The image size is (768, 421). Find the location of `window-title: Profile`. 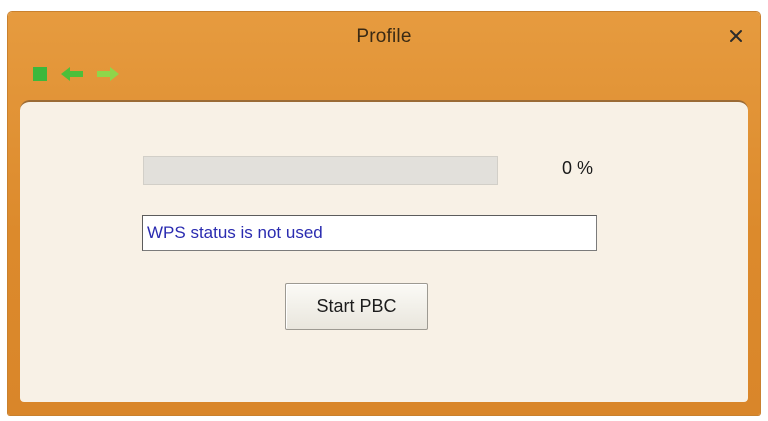

window-title: Profile is located at coordinates (384, 36).